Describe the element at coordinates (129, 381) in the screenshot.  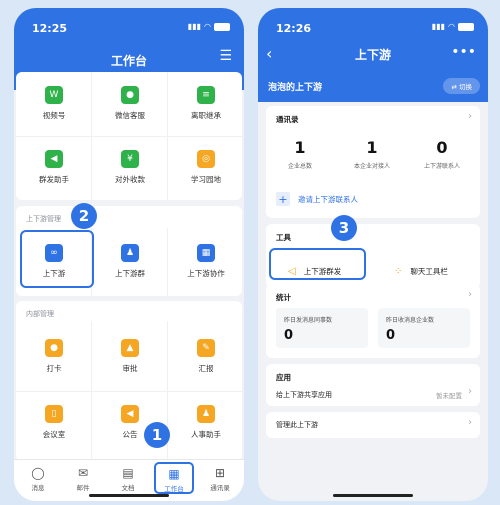
I see `internal-card: 内部管理 ● 打卡 ▲ 审批 ✎ 汇报 ▯ 会议室 ◀ 公告 ♟ 人事助手` at that location.